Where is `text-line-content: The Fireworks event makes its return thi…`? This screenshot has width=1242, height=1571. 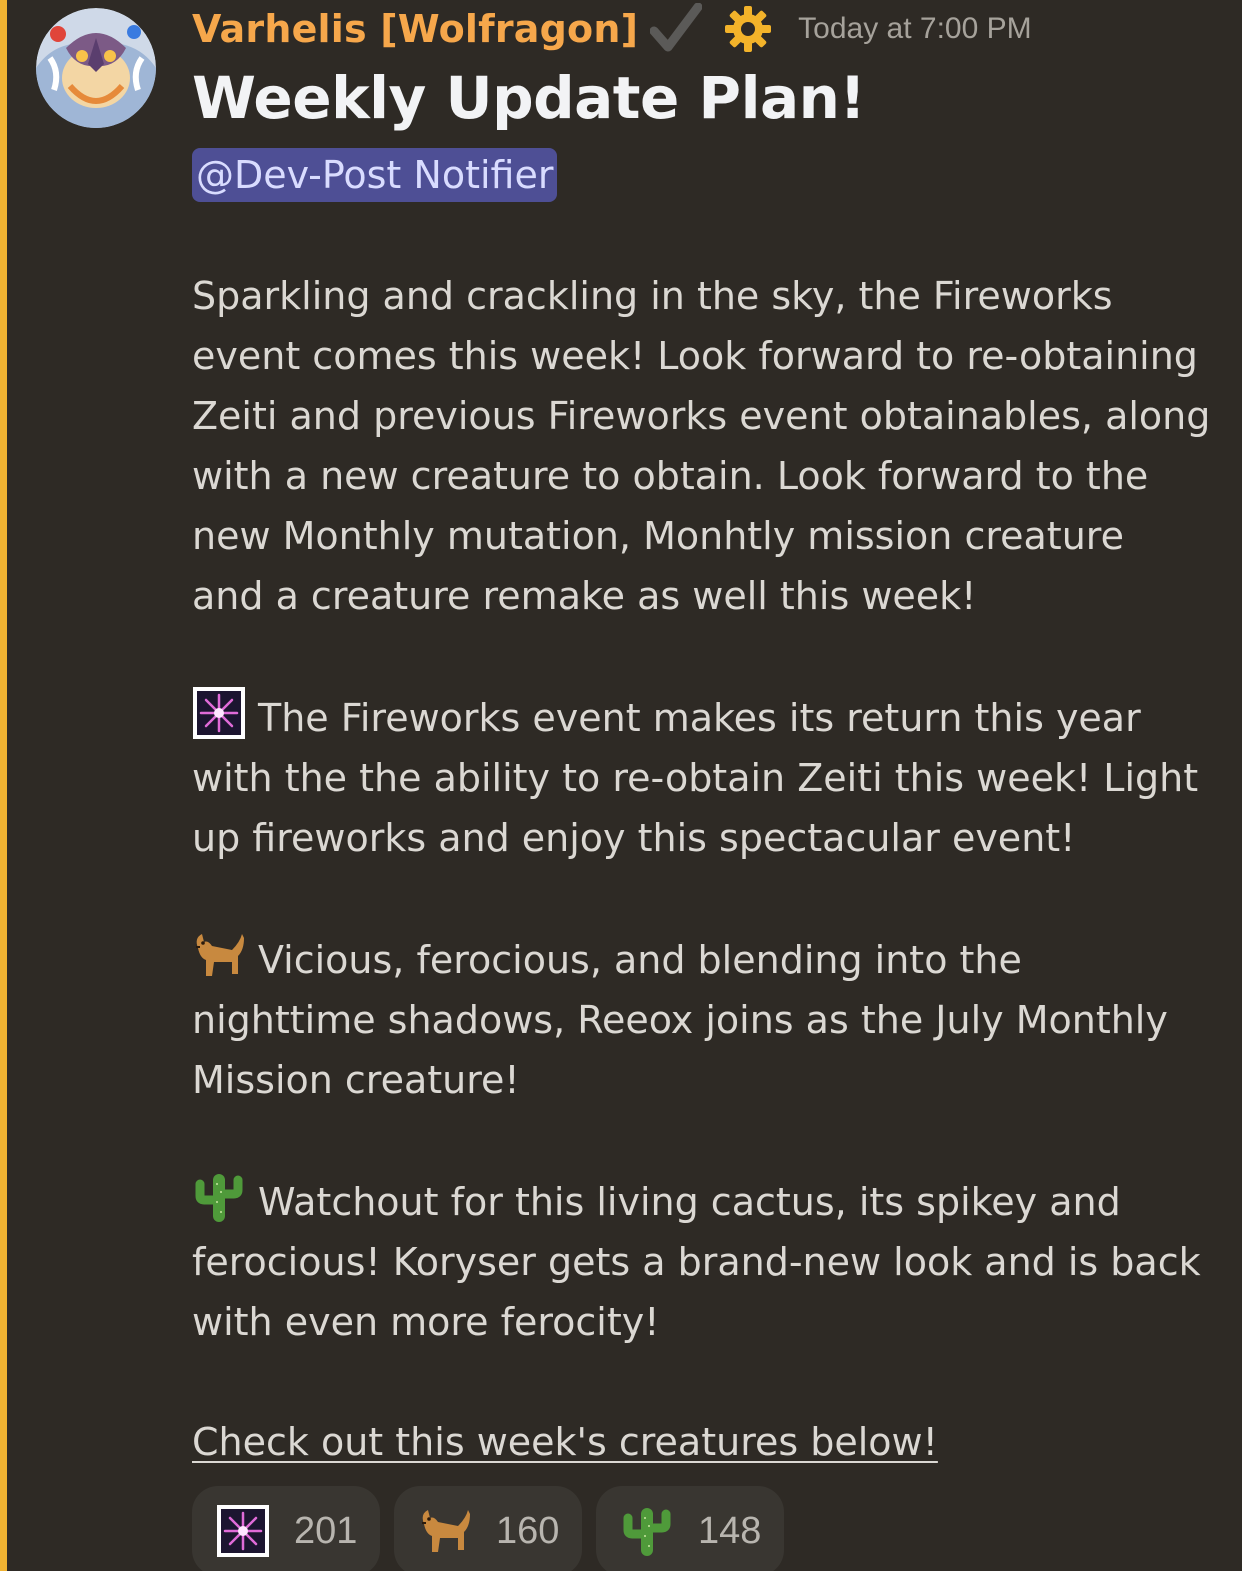 text-line-content: The Fireworks event makes its return thi… is located at coordinates (699, 718).